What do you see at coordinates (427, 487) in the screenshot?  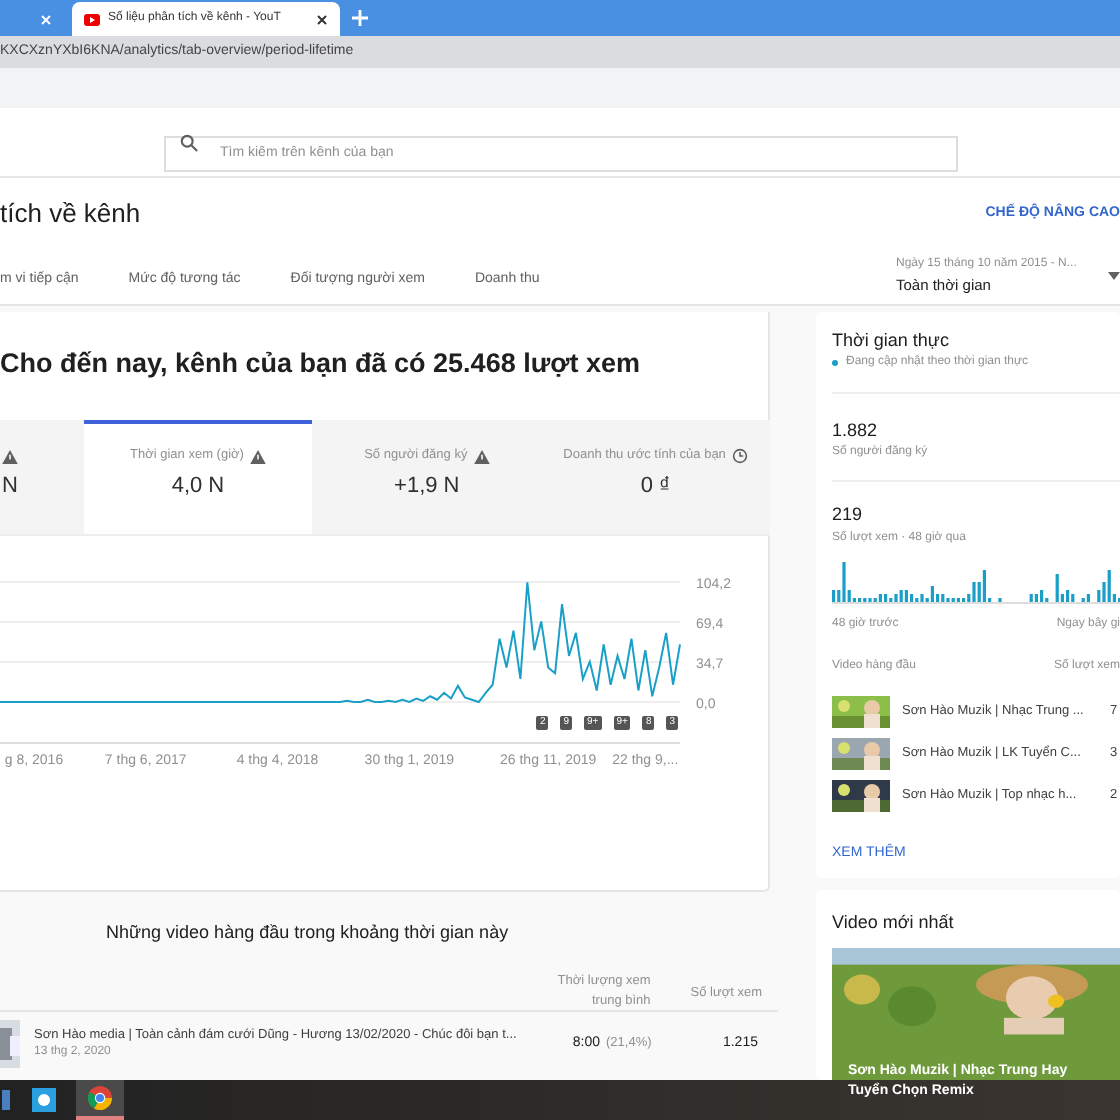 I see `metric-value: +1,9 N` at bounding box center [427, 487].